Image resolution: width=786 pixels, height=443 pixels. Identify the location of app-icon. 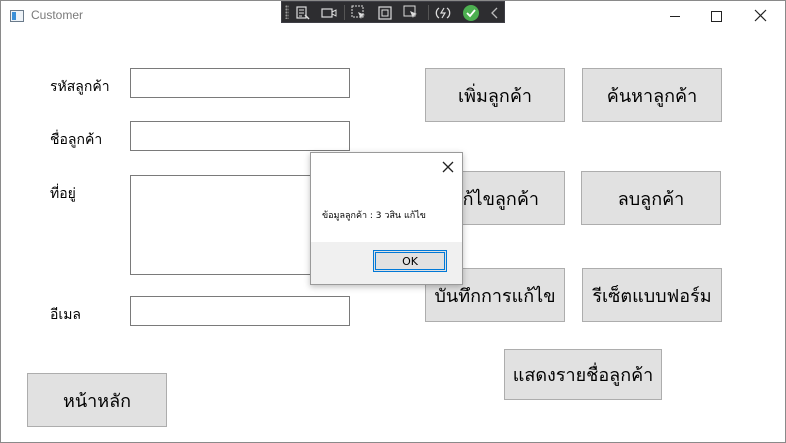
(17, 16).